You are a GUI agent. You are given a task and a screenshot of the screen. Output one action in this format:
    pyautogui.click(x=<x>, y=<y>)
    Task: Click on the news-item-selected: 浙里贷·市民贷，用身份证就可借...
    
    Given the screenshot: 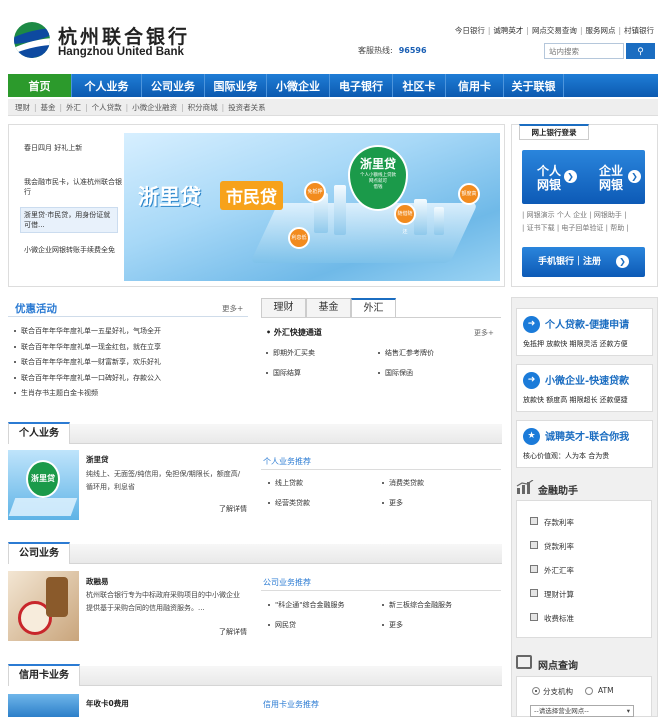 What is the action you would take?
    pyautogui.click(x=69, y=220)
    